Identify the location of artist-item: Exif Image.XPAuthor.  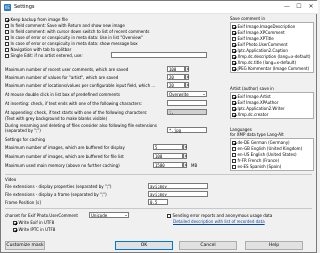
(255, 102).